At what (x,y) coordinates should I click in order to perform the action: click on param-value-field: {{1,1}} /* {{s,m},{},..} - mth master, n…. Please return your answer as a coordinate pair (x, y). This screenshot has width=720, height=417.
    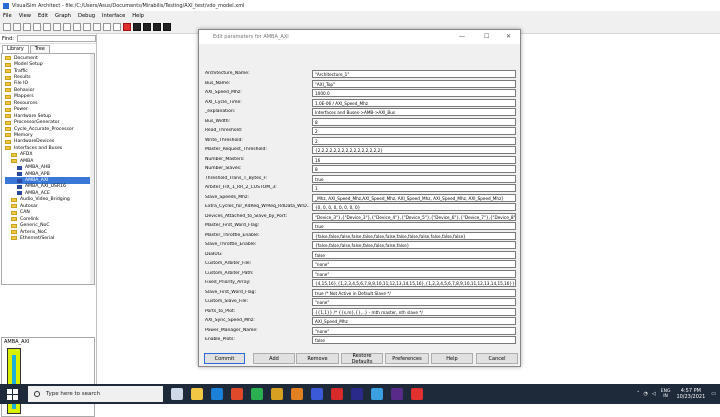
    Looking at the image, I should click on (414, 311).